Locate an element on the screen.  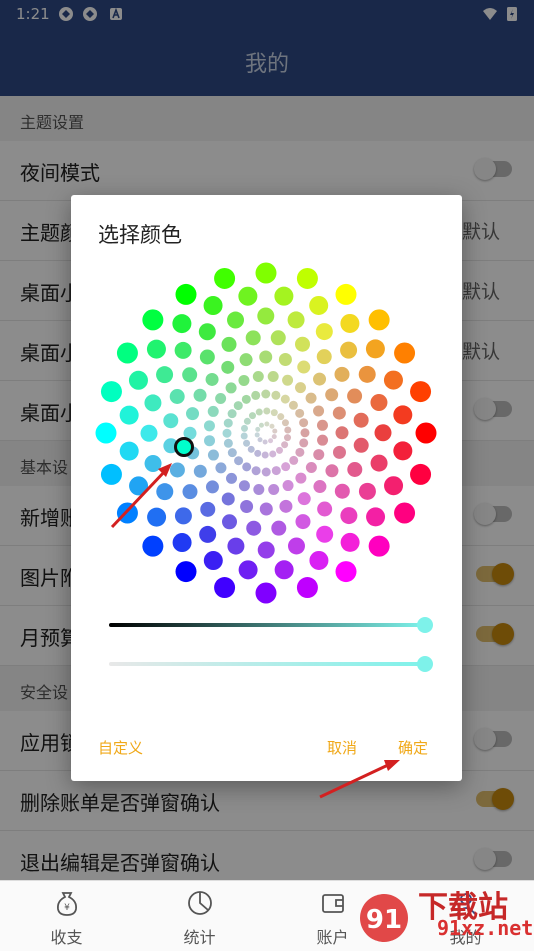
custom-button: 自定义 is located at coordinates (120, 747).